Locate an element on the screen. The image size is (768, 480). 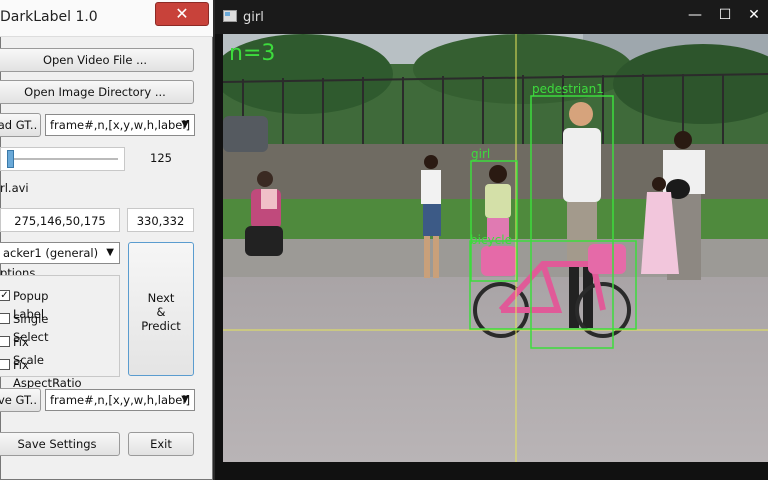
video-window-title: girl is located at coordinates (253, 17).